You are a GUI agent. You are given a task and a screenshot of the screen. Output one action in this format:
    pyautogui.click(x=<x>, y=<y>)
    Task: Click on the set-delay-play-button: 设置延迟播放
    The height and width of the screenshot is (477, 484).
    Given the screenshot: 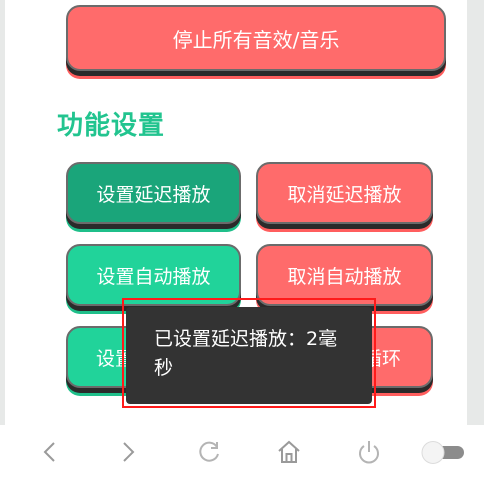 What is the action you would take?
    pyautogui.click(x=153, y=193)
    